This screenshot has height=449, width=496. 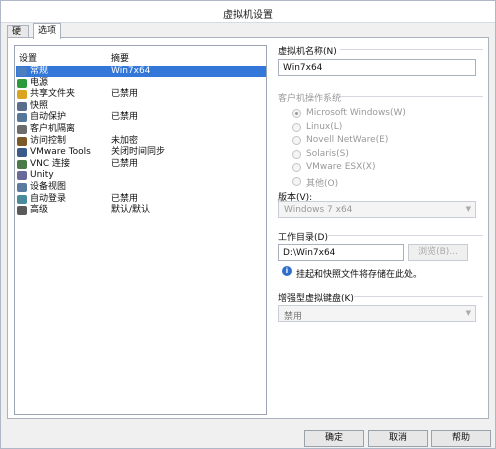 I want to click on list-item: 自动登录 已禁用, so click(x=141, y=199).